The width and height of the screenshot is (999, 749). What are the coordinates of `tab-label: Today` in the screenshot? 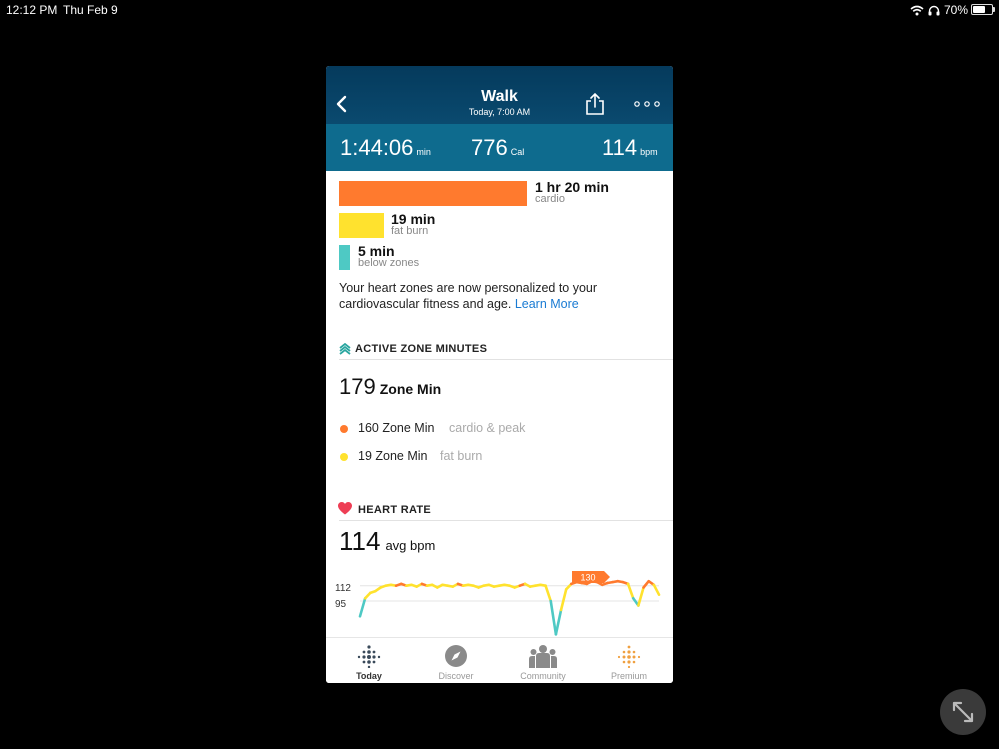 It's located at (369, 676).